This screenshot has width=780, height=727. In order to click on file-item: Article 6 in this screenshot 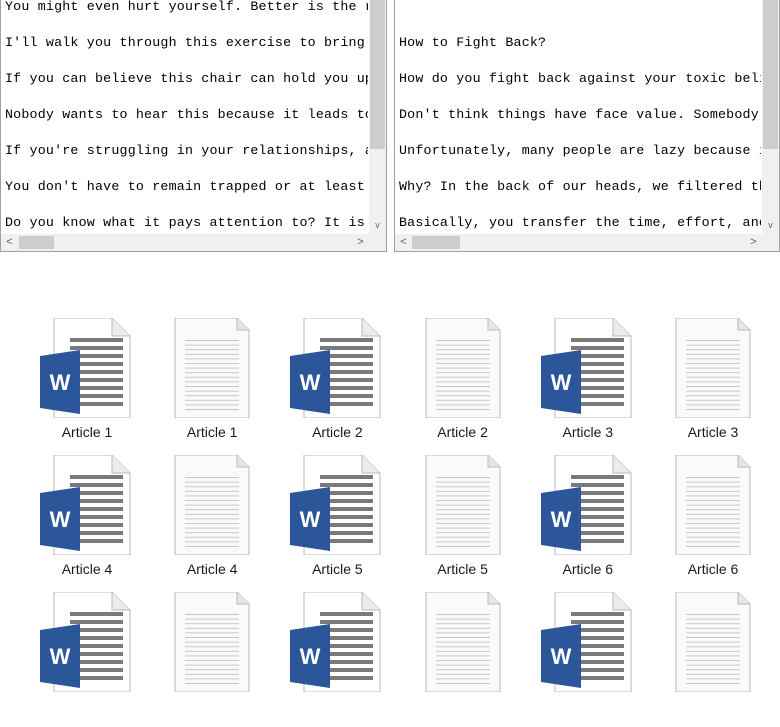, I will do `click(713, 522)`.